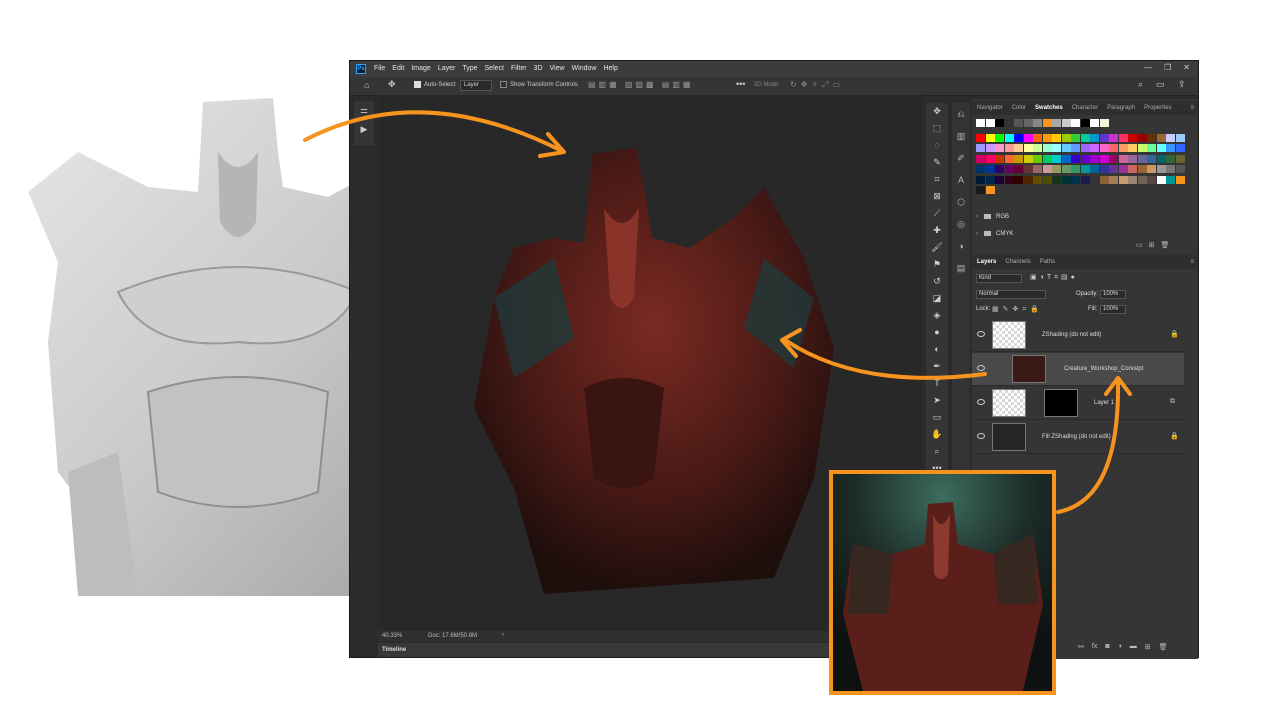  What do you see at coordinates (1167, 67) in the screenshot?
I see `restore-button: ❐` at bounding box center [1167, 67].